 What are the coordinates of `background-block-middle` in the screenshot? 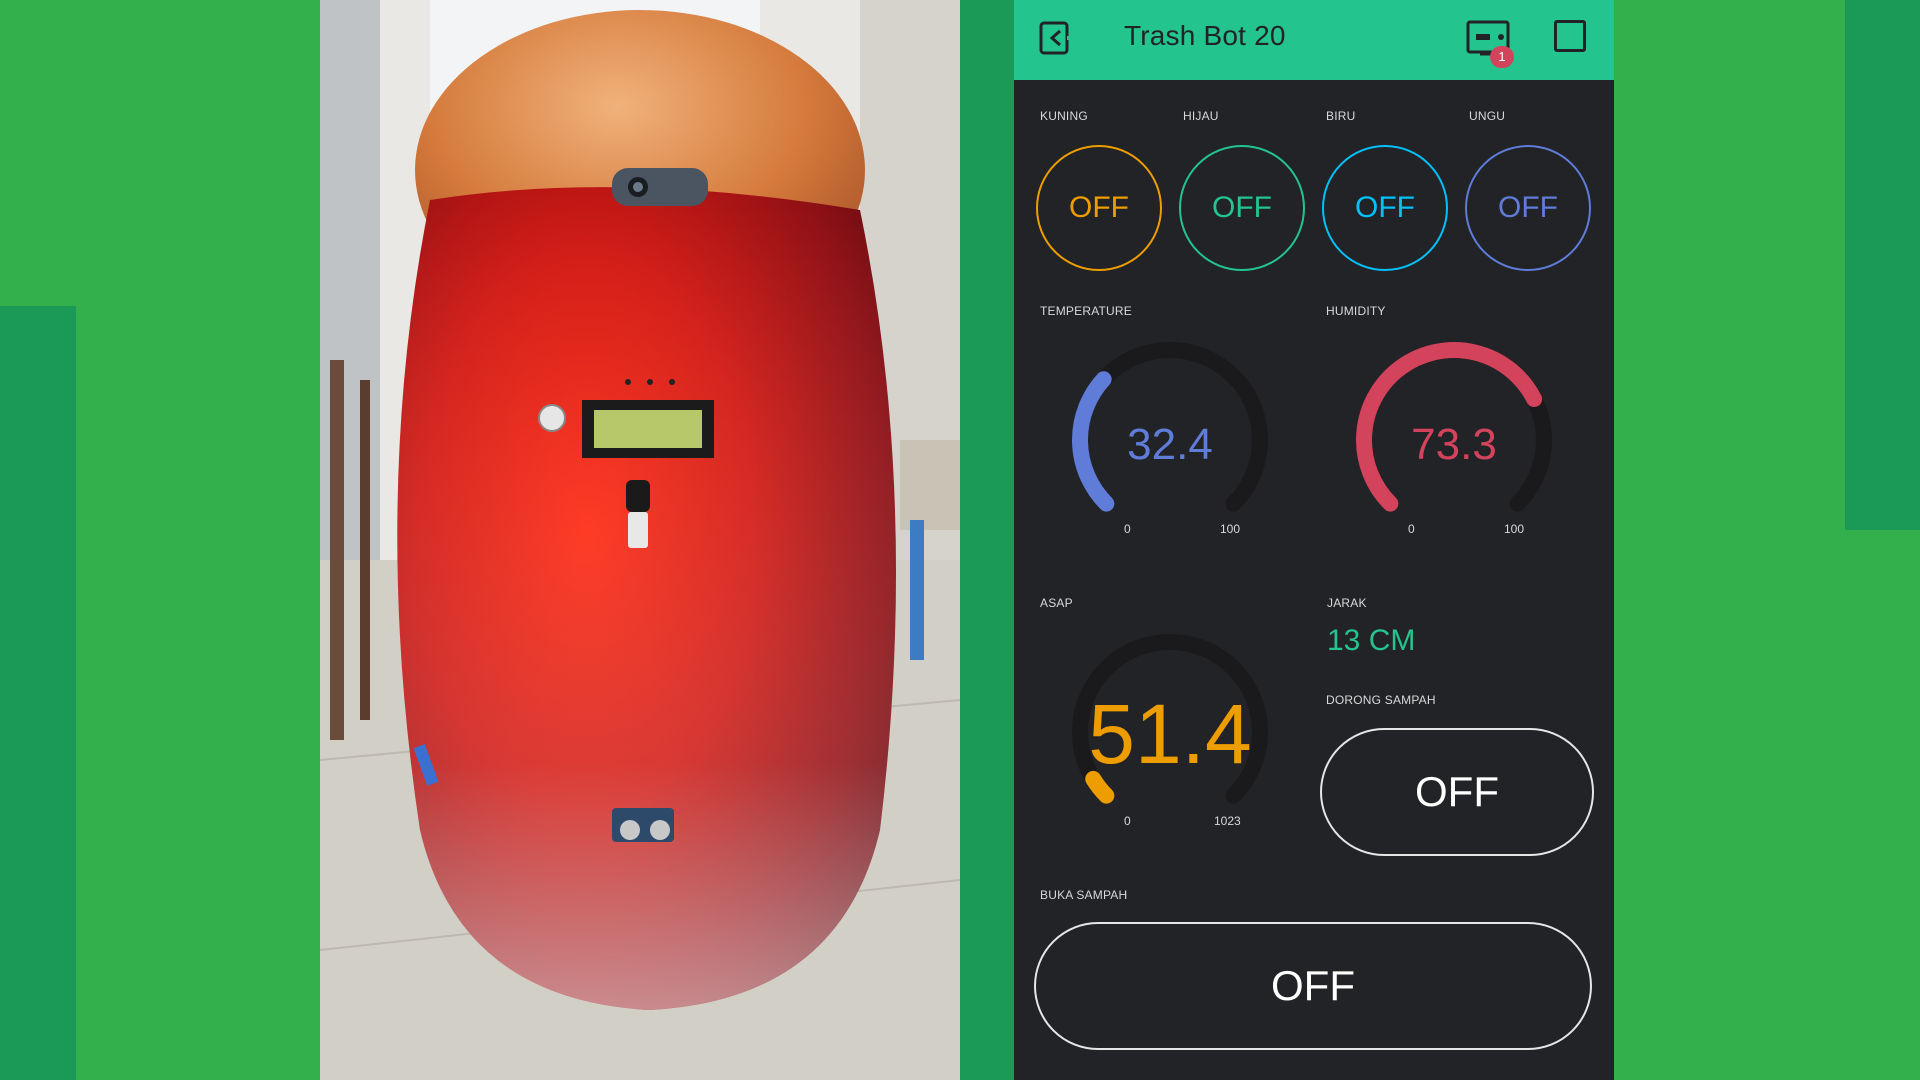 It's located at (987, 540).